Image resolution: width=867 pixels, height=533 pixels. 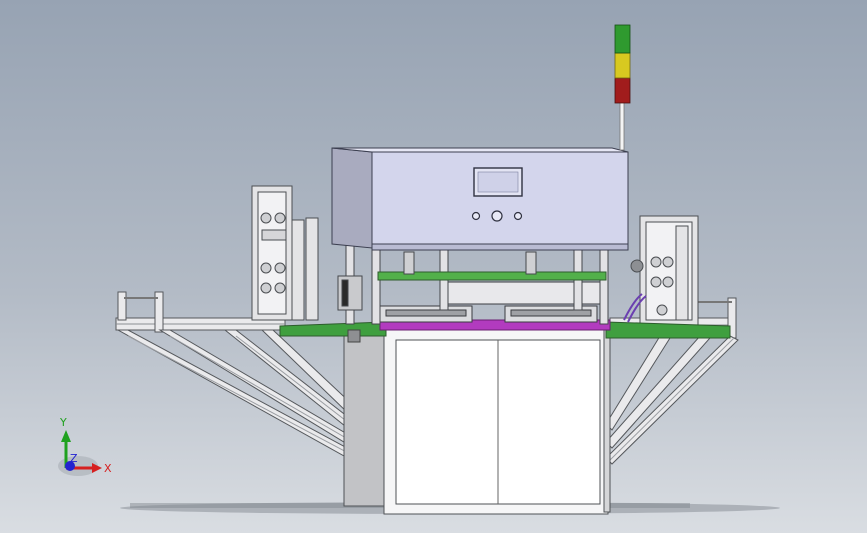 I want to click on axis-label-x: X, so click(x=108, y=468).